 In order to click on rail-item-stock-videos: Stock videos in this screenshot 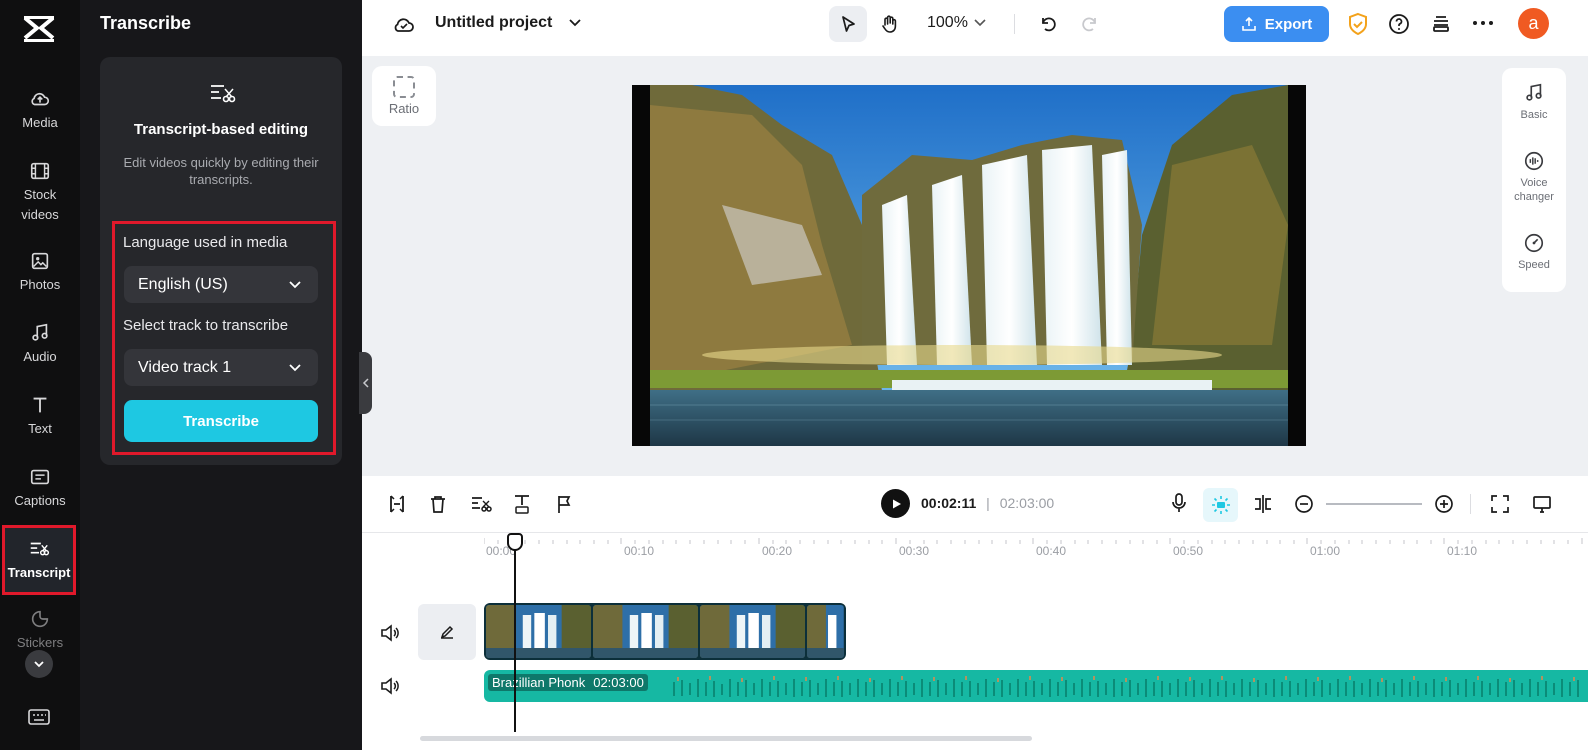, I will do `click(40, 192)`.